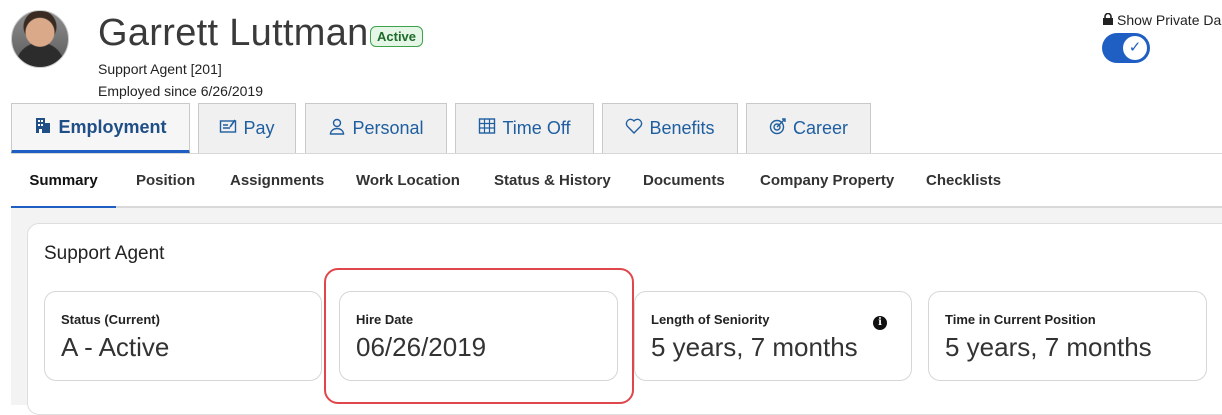 This screenshot has height=415, width=1222. What do you see at coordinates (1169, 20) in the screenshot?
I see `show-private-data-text: Show Private Da` at bounding box center [1169, 20].